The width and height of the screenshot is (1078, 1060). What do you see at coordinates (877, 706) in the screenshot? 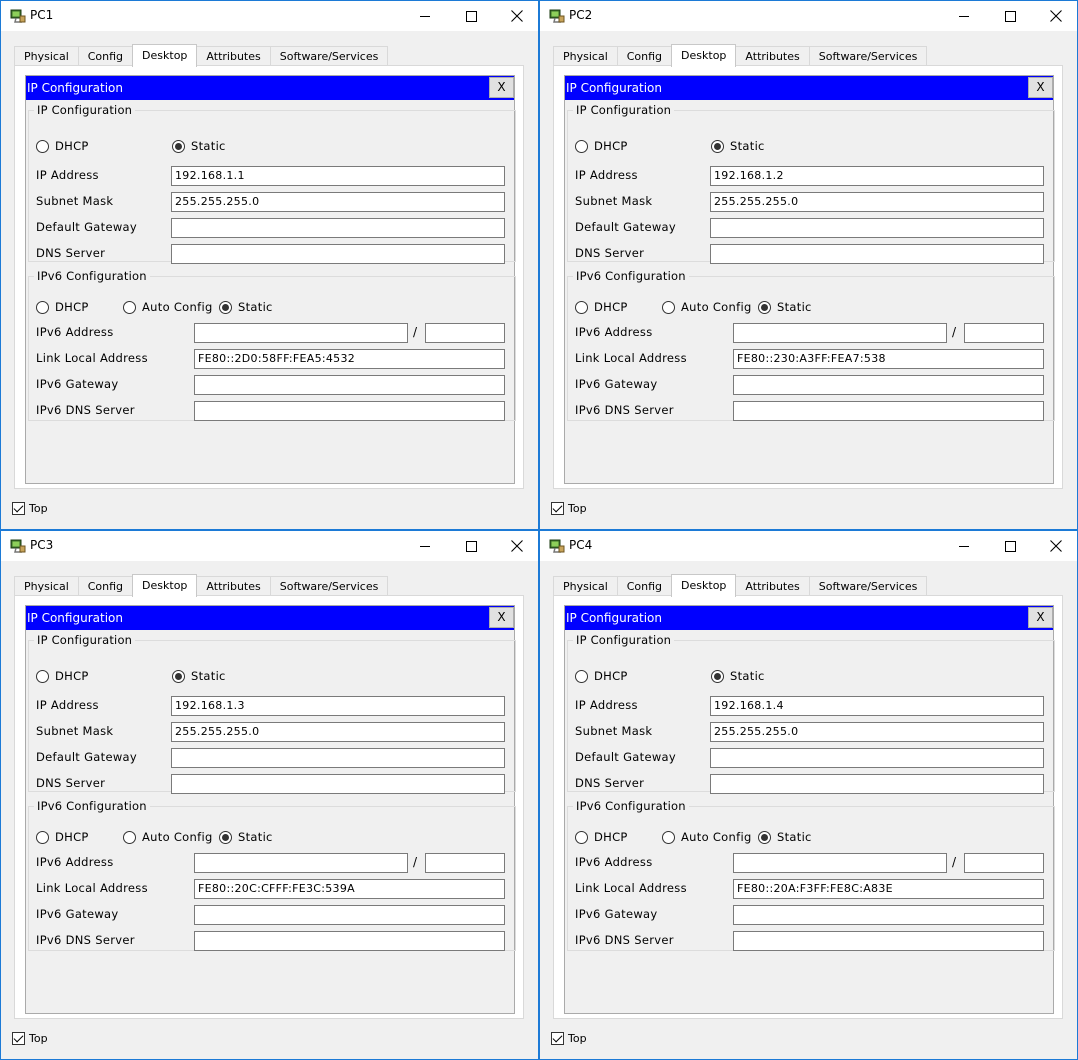
I see `ip-address-input: 192.168.1.4` at bounding box center [877, 706].